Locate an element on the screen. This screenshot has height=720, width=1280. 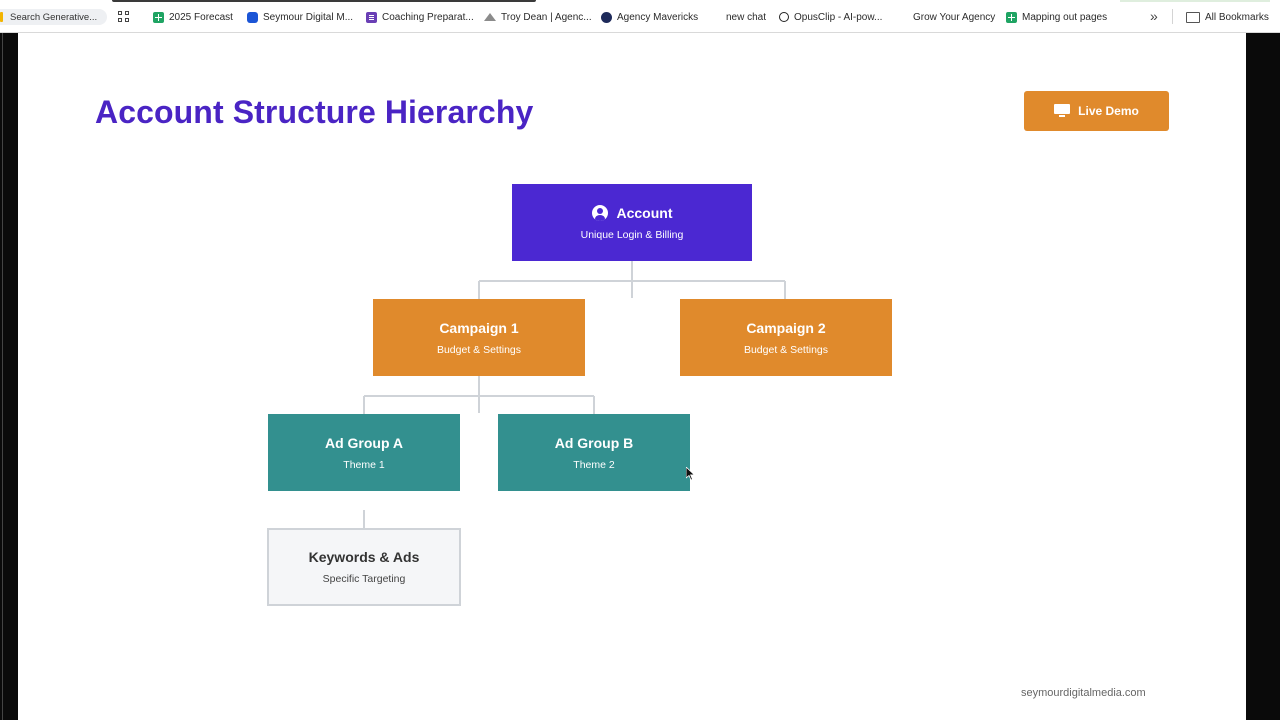
live-demo-button: Live Demo is located at coordinates (1096, 111).